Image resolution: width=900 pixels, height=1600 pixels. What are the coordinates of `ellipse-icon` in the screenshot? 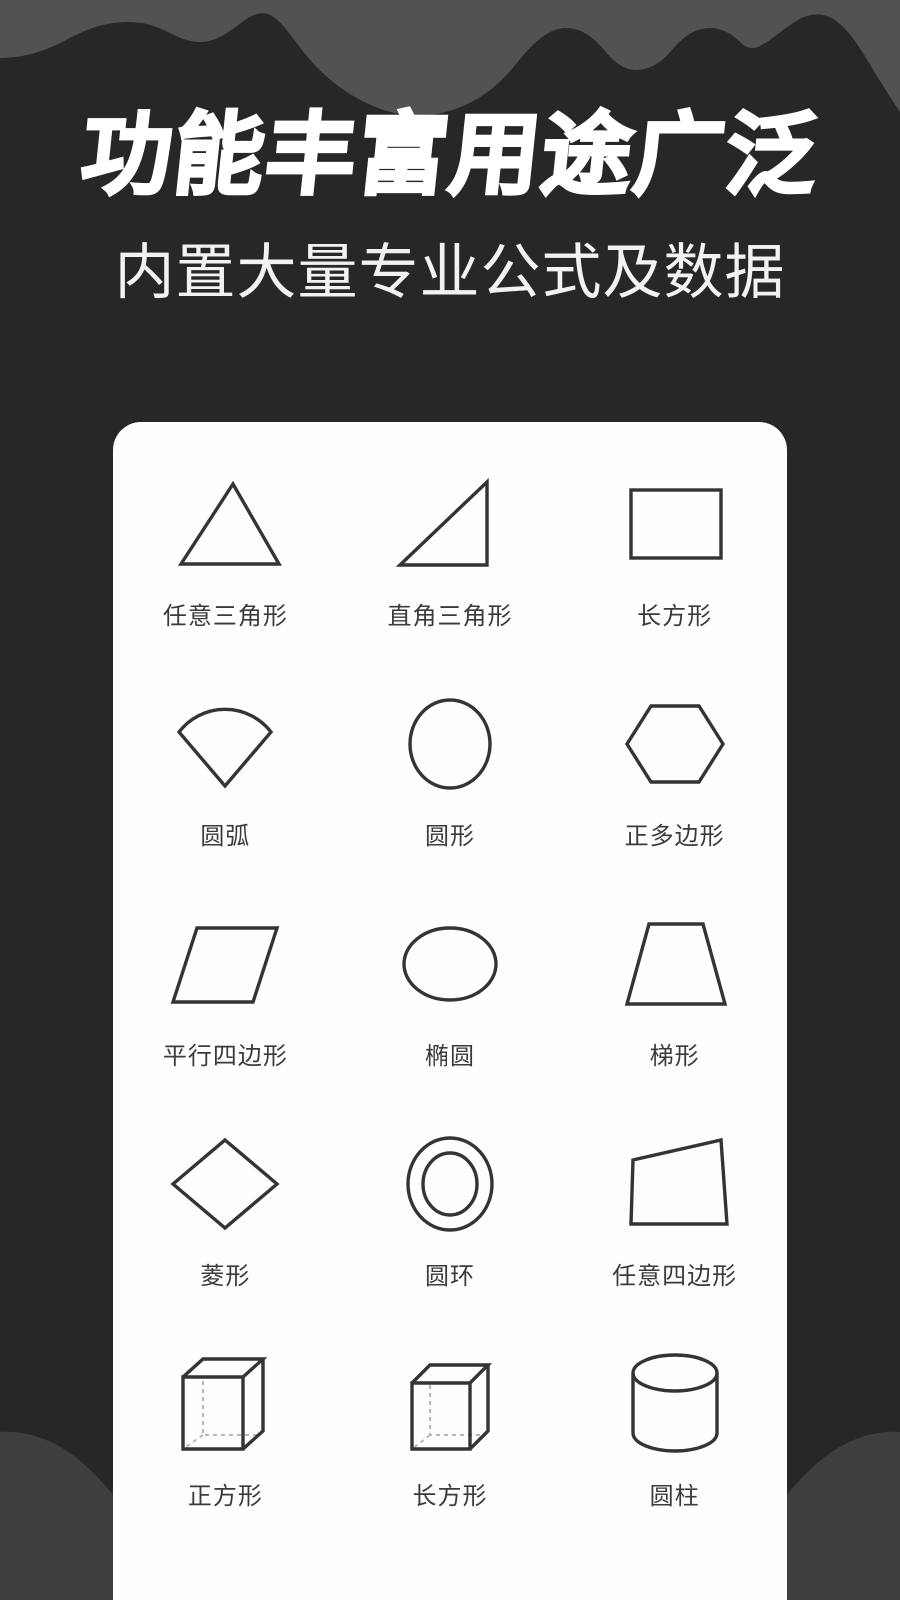 It's located at (450, 964).